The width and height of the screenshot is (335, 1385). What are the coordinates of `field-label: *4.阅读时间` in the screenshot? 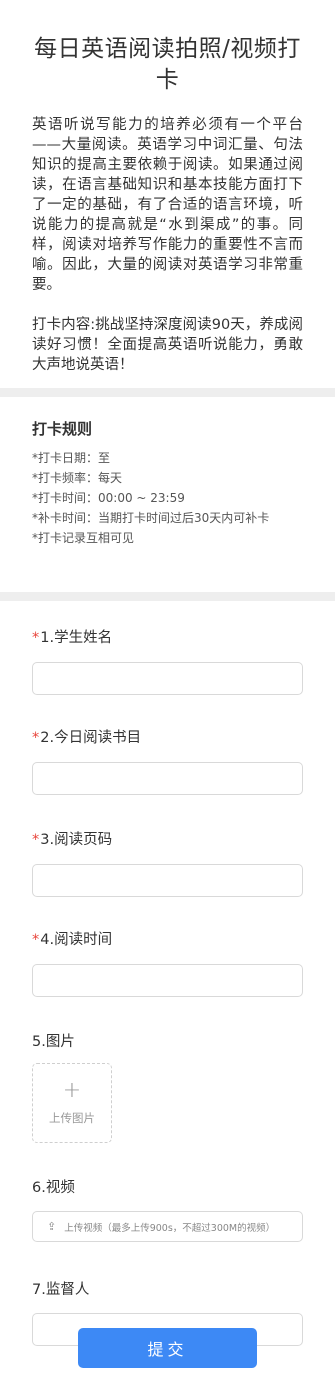 It's located at (167, 940).